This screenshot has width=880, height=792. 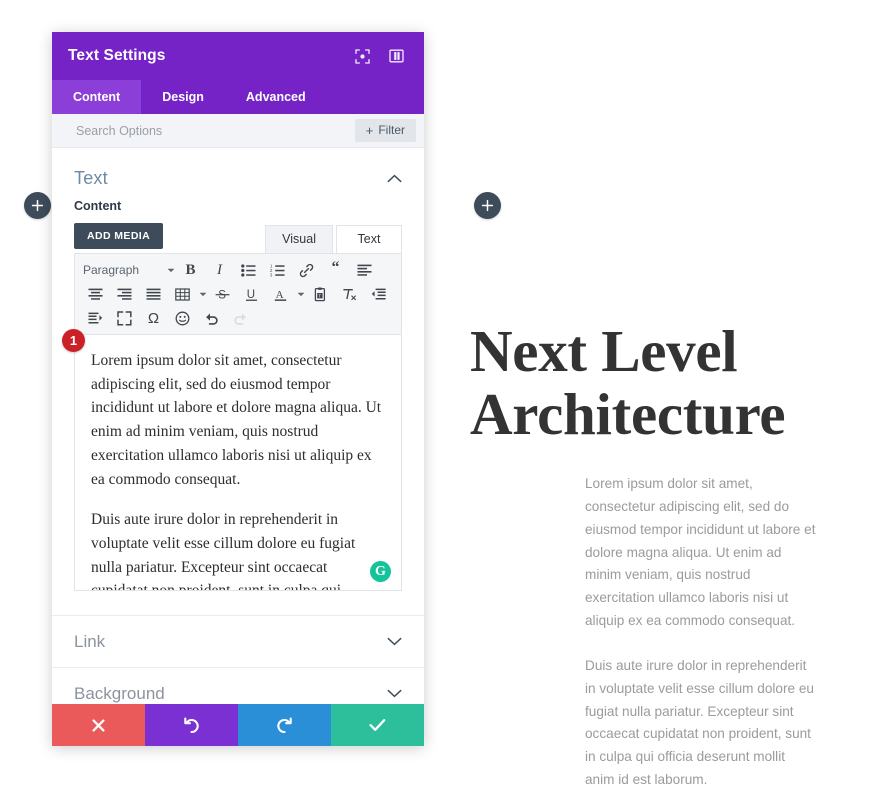 I want to click on svg-text: A, so click(x=280, y=295).